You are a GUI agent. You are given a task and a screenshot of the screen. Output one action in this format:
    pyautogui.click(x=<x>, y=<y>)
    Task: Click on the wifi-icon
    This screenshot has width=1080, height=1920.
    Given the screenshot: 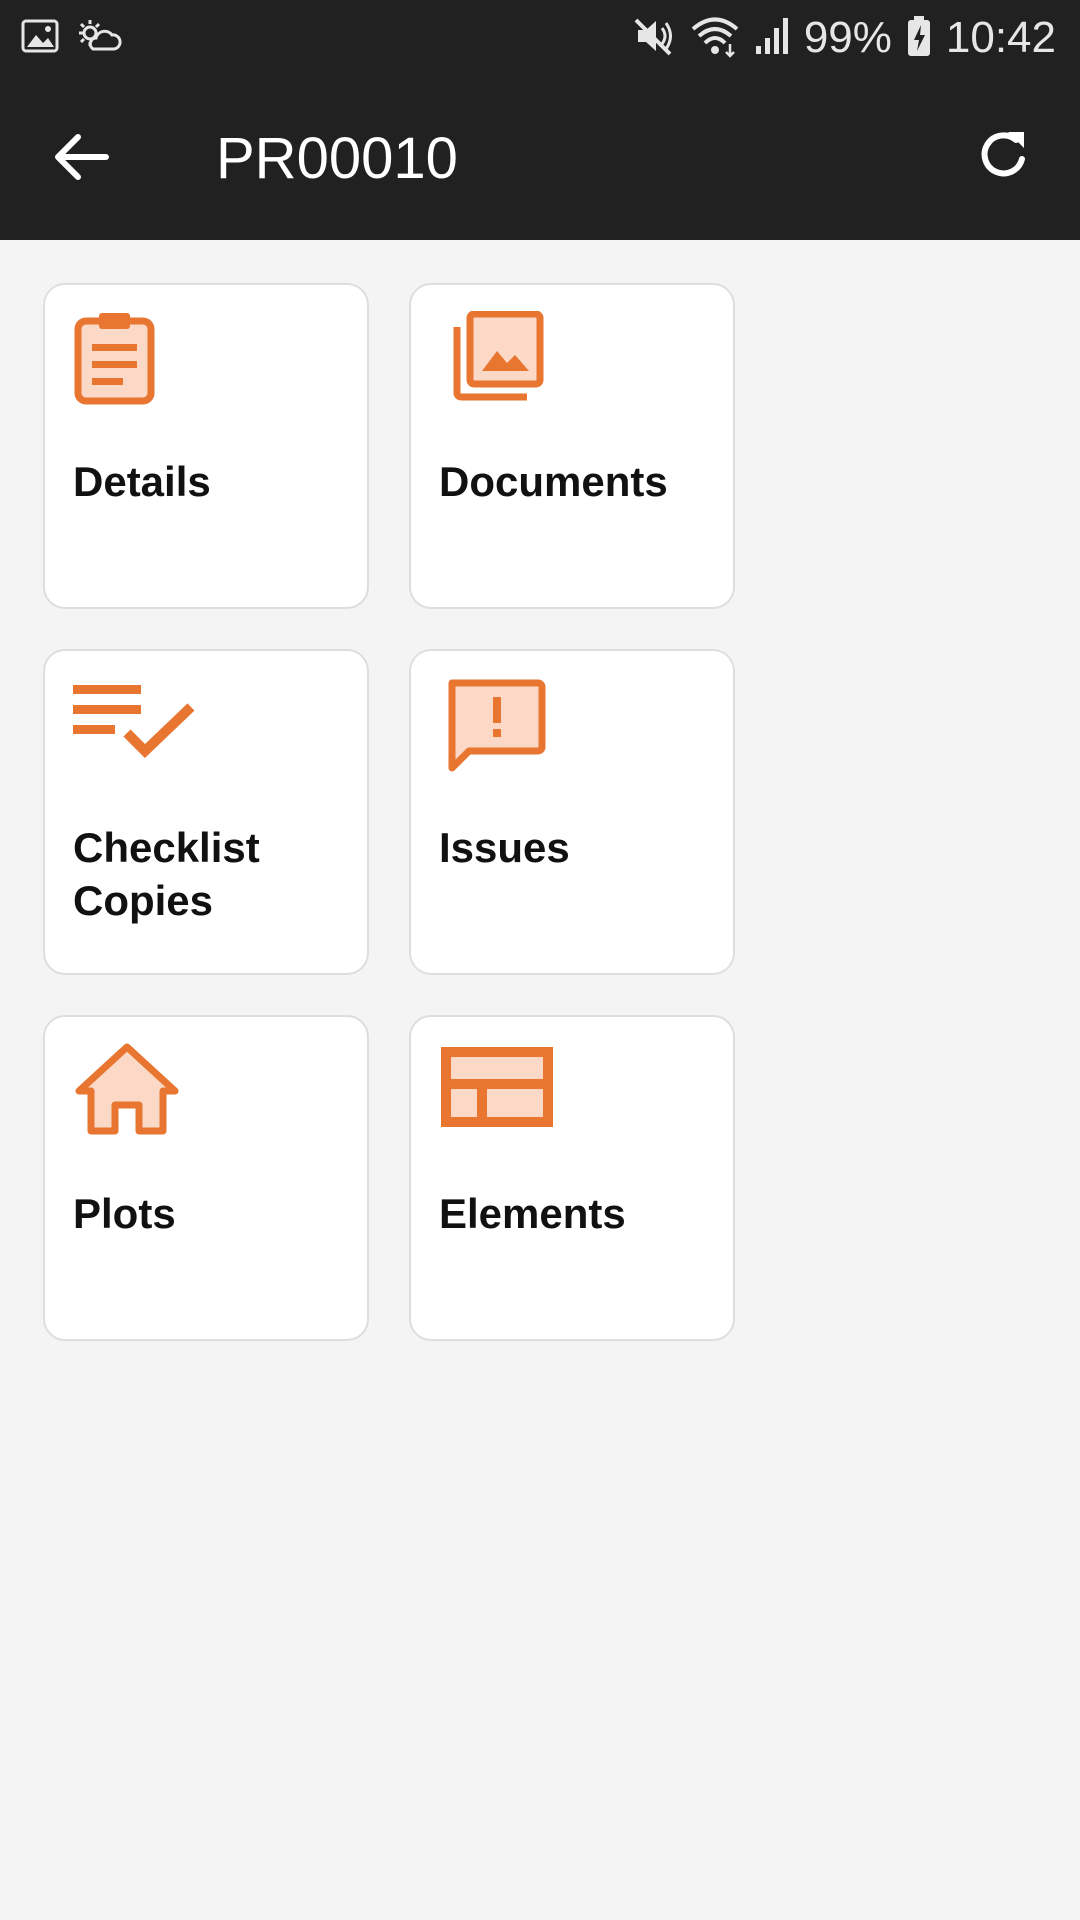 What is the action you would take?
    pyautogui.click(x=715, y=38)
    